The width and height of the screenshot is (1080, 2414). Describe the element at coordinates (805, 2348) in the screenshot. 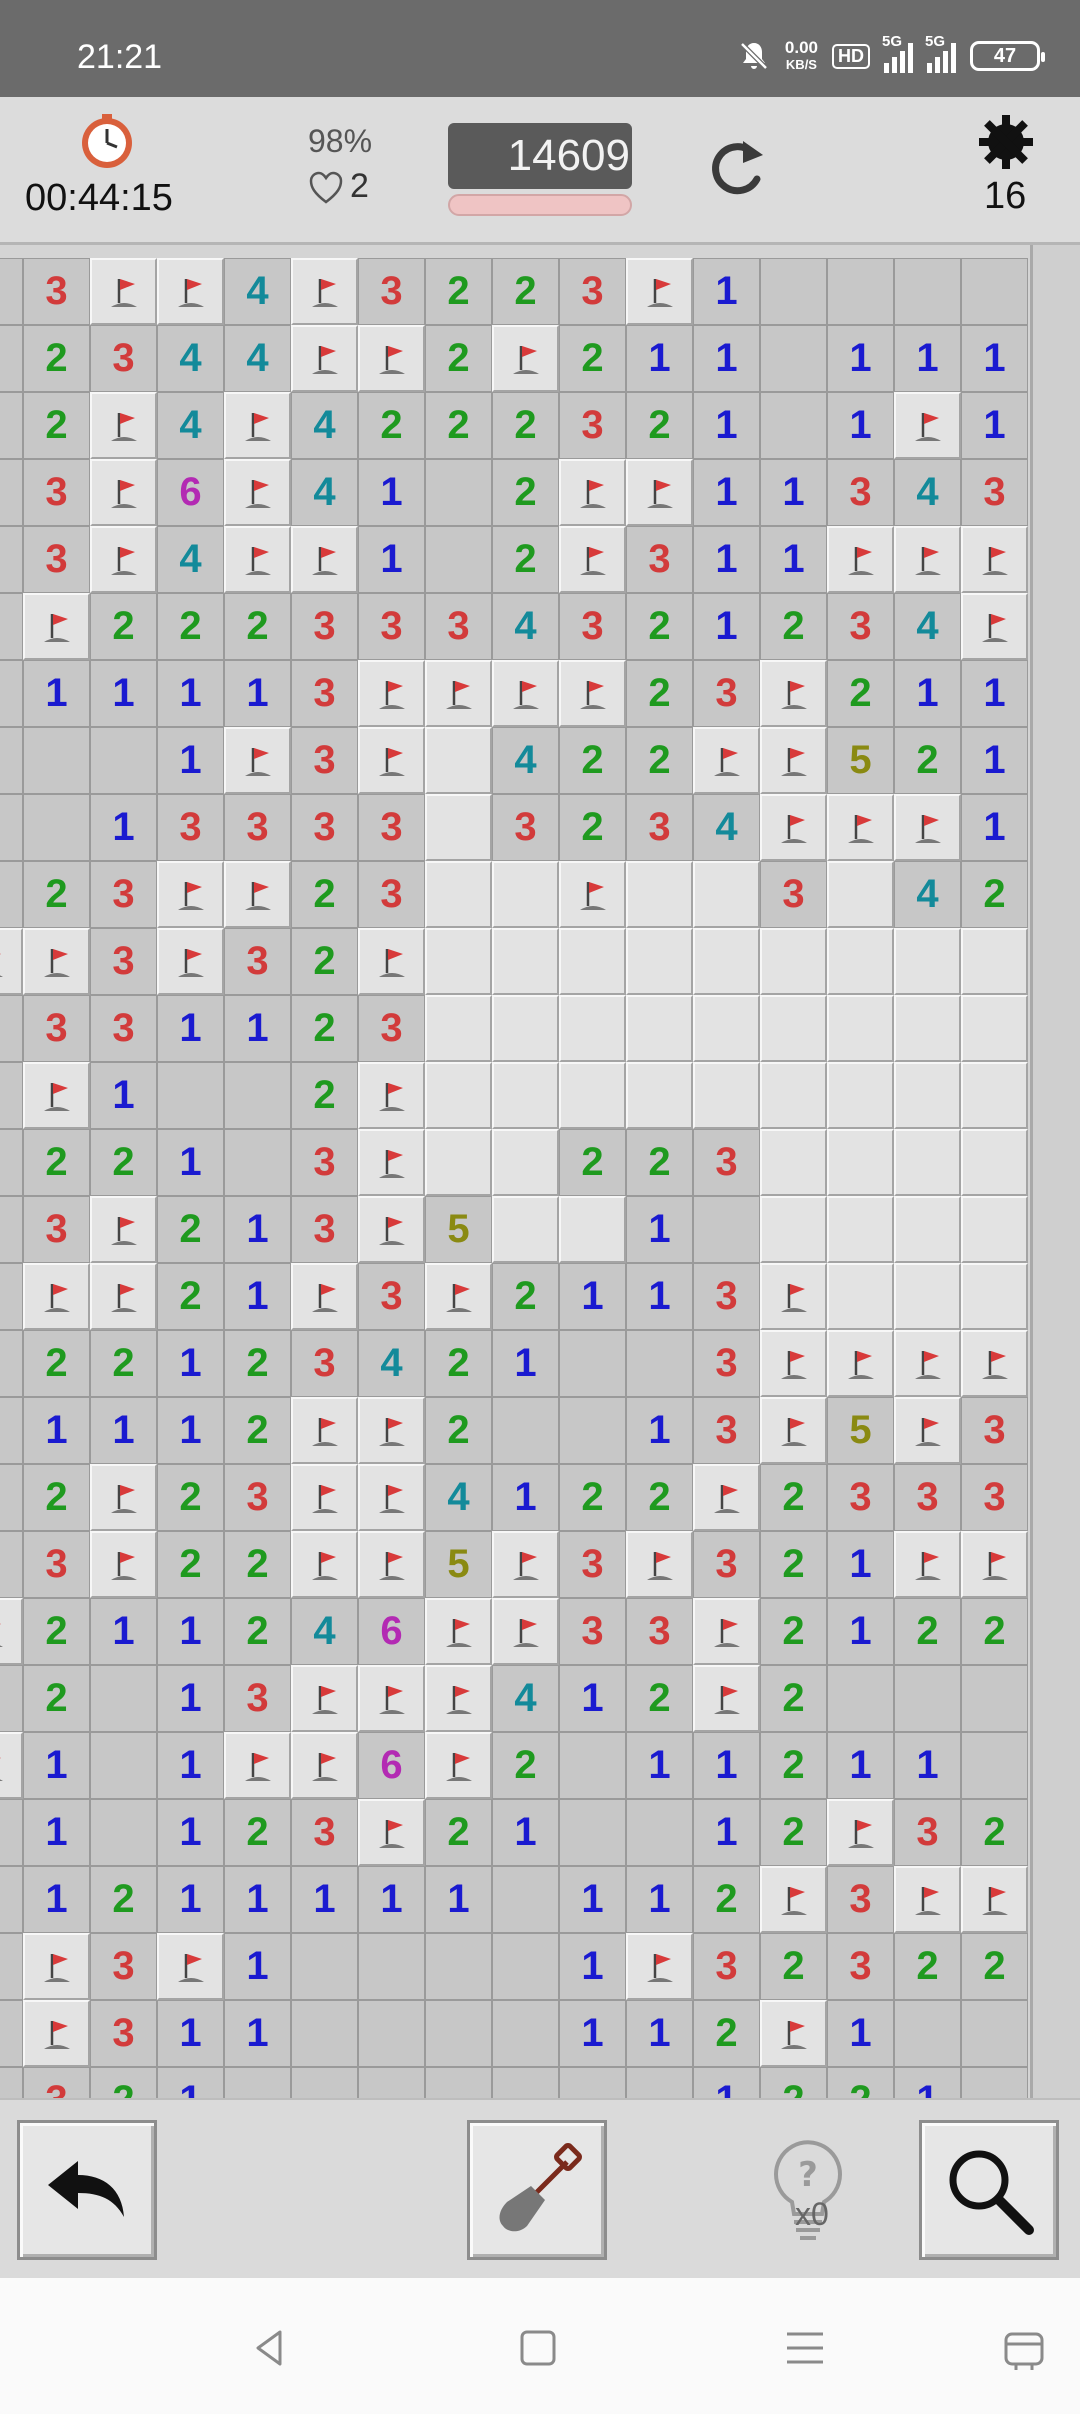

I see `recents-nav-icon` at that location.